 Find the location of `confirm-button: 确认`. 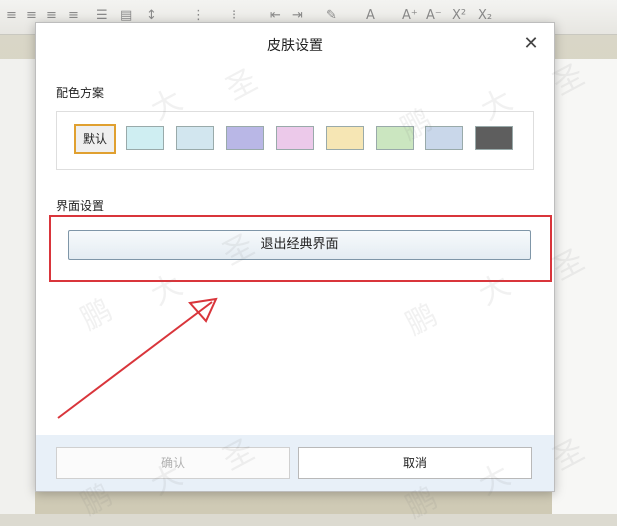

confirm-button: 确认 is located at coordinates (173, 463).